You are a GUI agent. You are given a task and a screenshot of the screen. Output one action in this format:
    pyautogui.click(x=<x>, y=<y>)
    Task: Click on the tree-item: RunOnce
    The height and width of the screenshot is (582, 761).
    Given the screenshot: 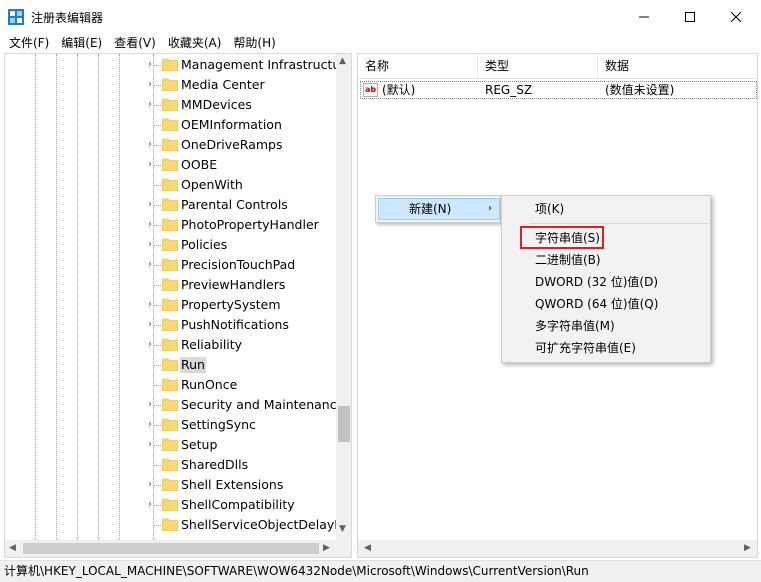 What is the action you would take?
    pyautogui.click(x=170, y=385)
    